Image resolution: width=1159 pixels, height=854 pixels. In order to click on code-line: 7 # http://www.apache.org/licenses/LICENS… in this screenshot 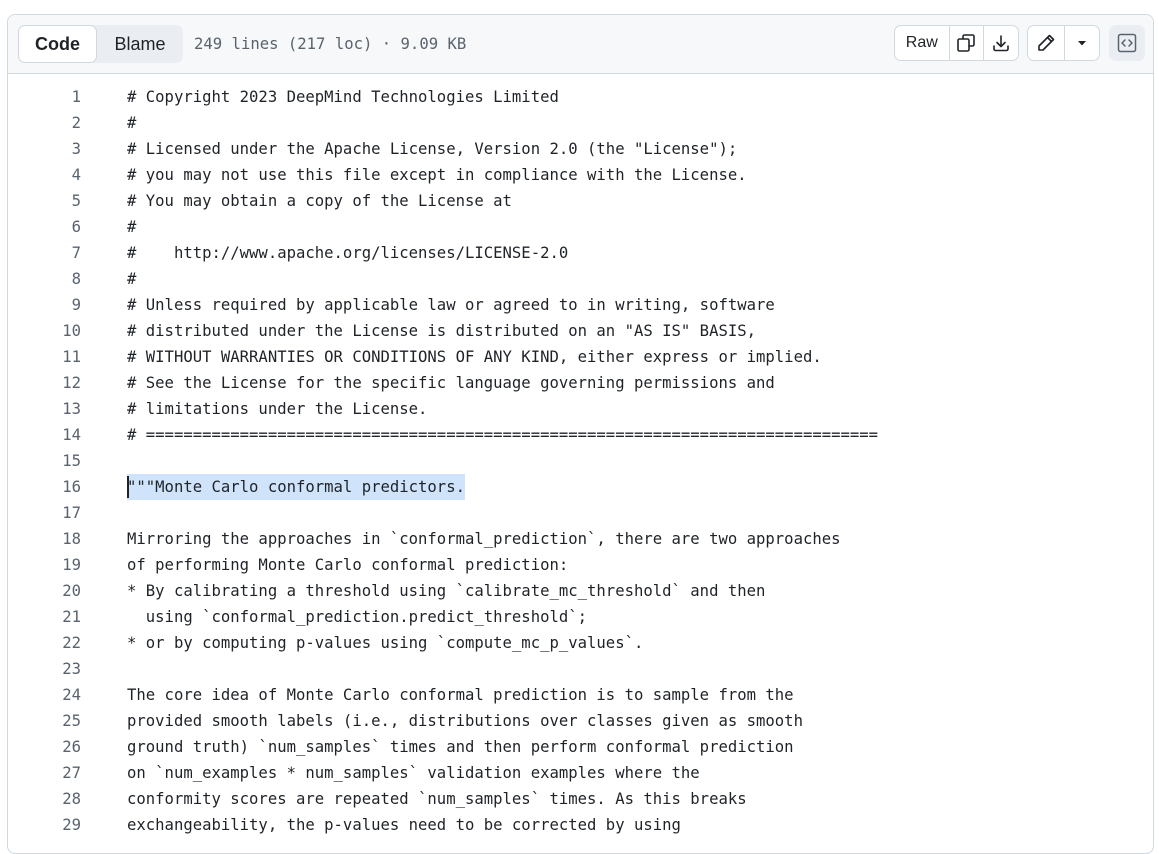, I will do `click(580, 253)`.